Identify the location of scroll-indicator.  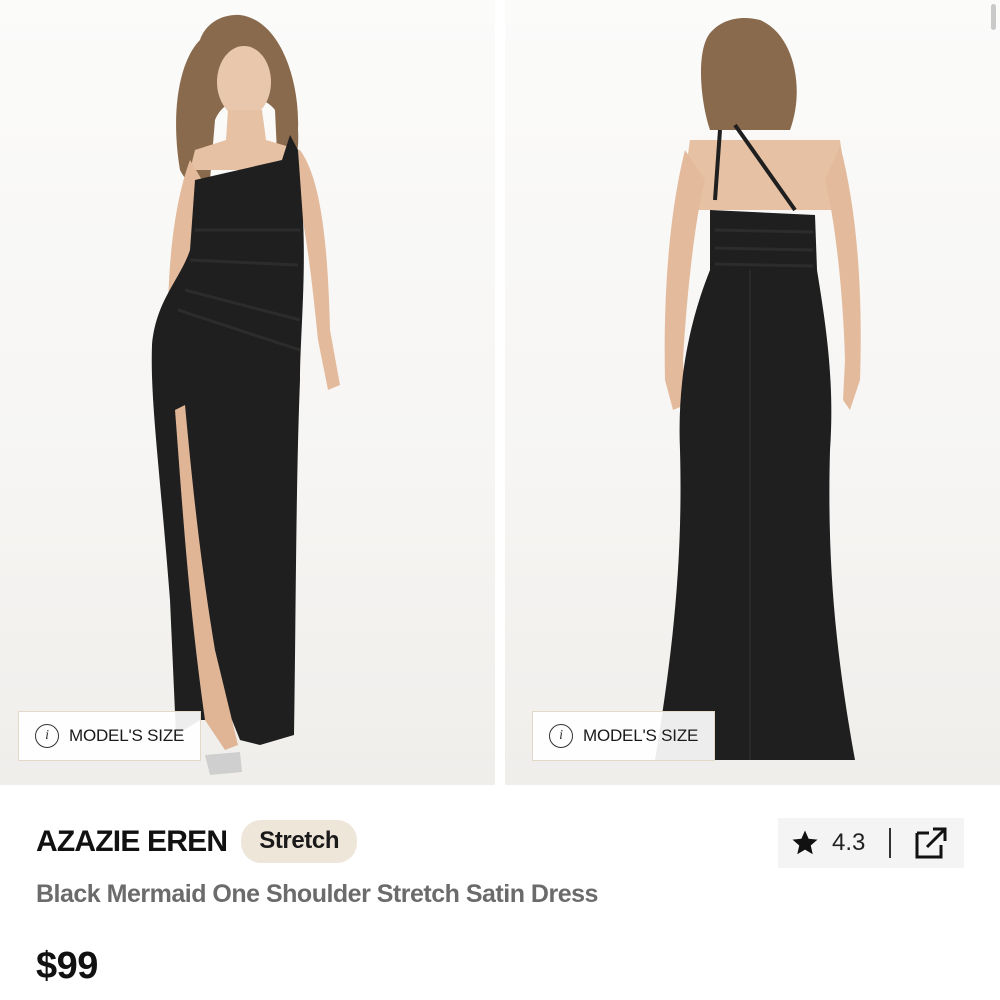
(993, 17).